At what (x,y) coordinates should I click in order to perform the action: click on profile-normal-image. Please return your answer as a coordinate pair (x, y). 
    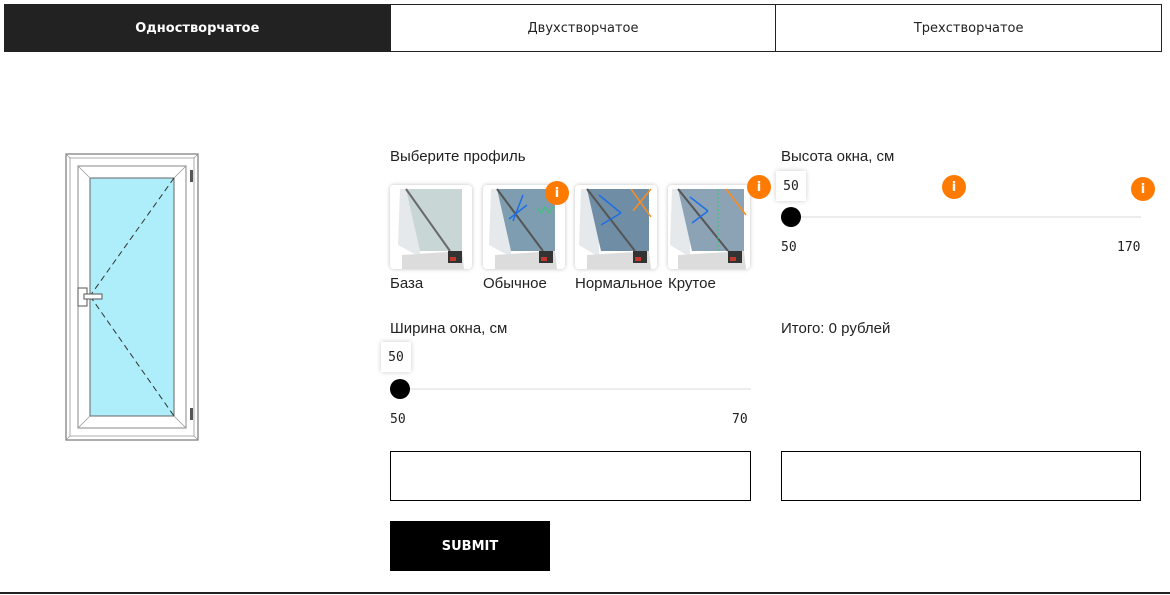
    Looking at the image, I should click on (616, 227).